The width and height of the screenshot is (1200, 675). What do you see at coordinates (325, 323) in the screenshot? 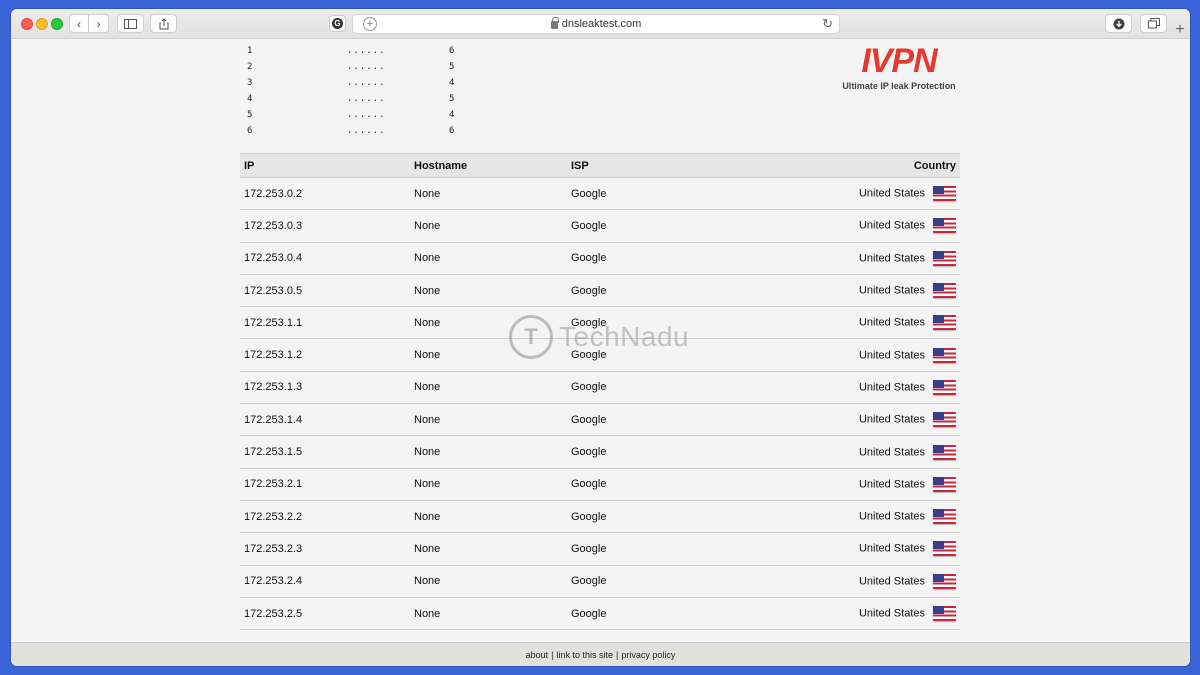
I see `cell-ip: 172.253.1.1` at bounding box center [325, 323].